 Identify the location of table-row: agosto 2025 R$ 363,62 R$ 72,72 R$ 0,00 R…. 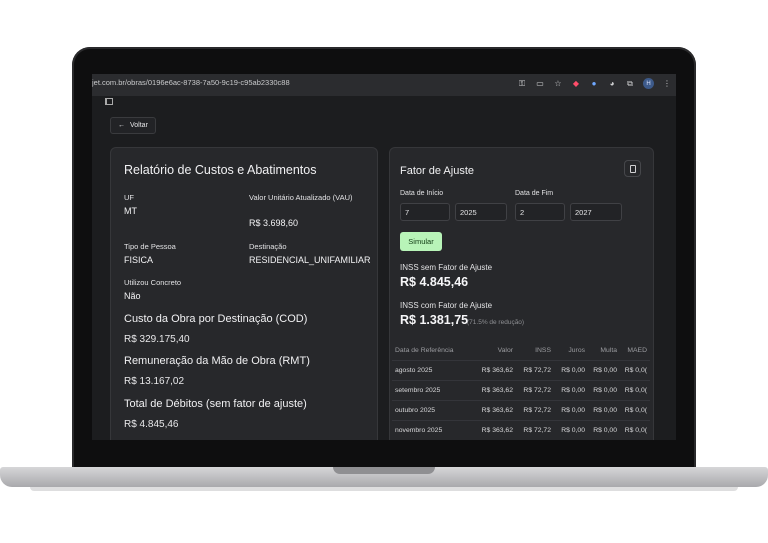
(521, 369).